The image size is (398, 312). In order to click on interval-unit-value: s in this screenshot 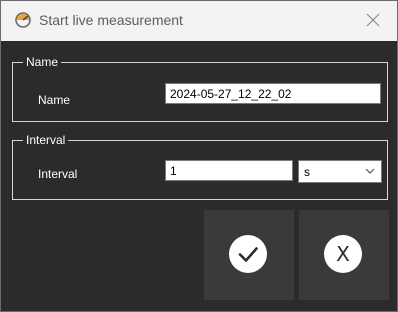, I will do `click(307, 172)`.